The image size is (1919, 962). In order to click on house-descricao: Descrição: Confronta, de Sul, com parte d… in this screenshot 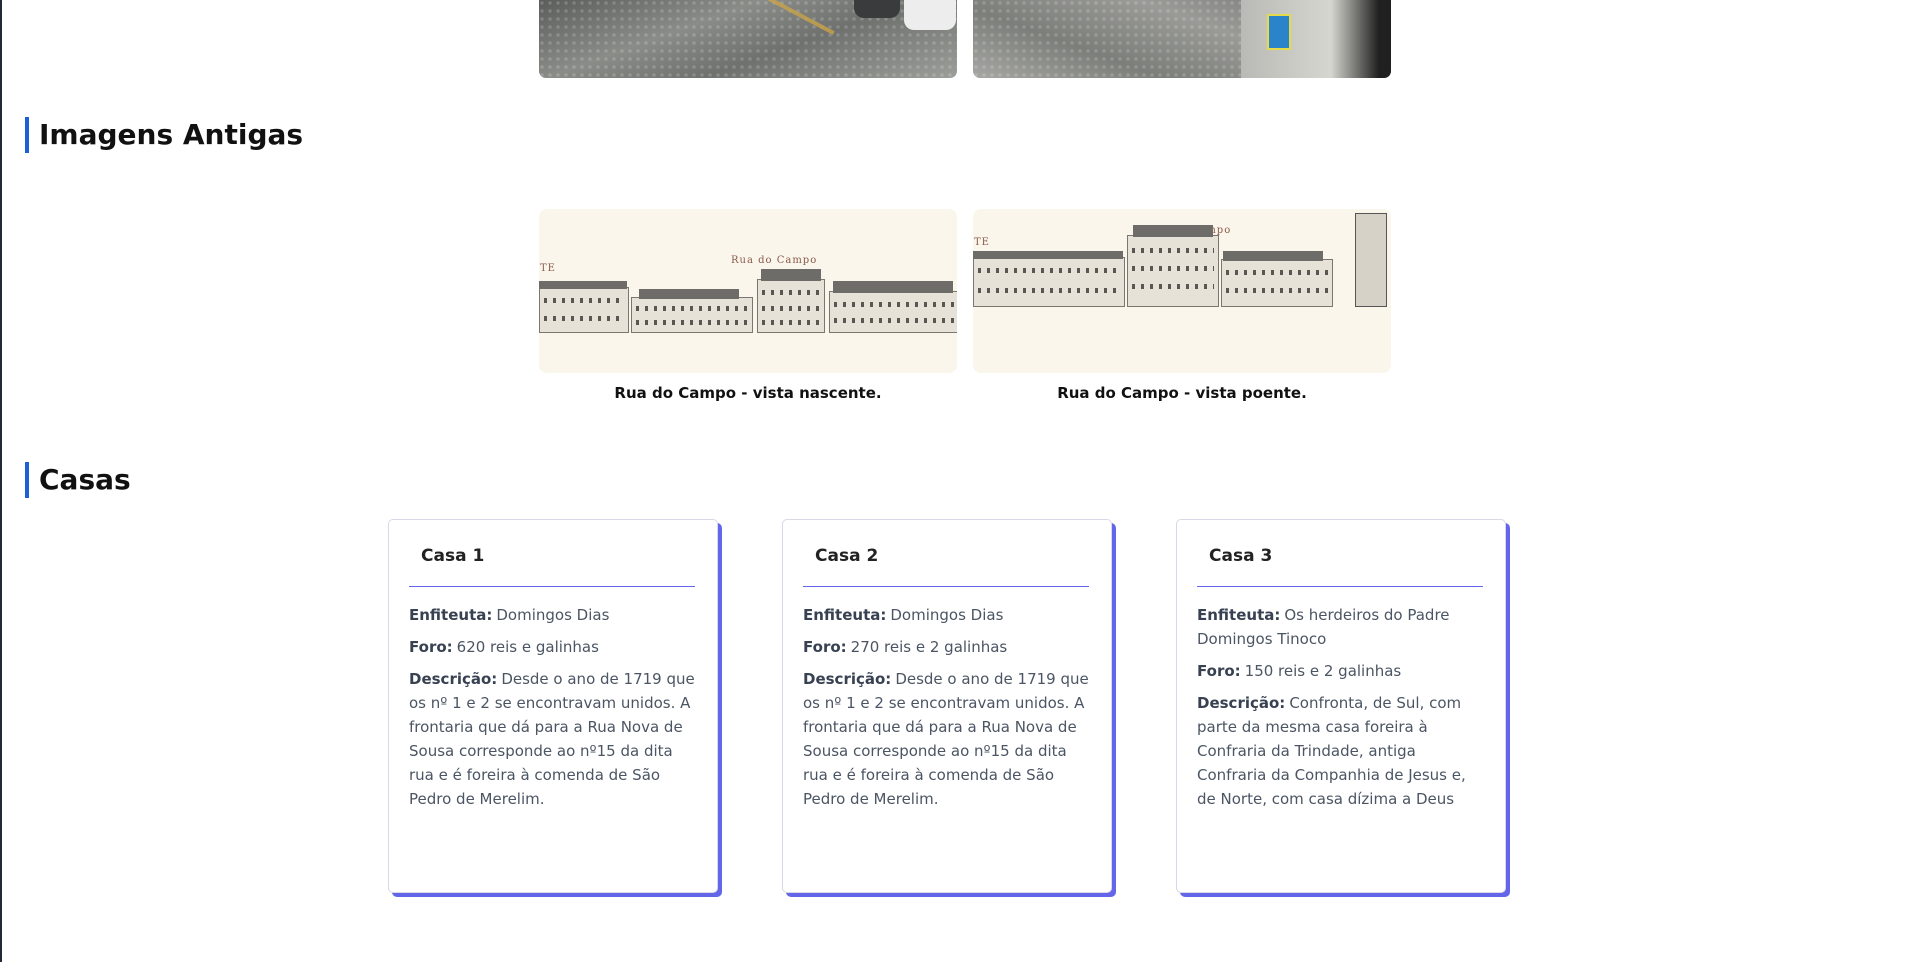, I will do `click(1340, 751)`.